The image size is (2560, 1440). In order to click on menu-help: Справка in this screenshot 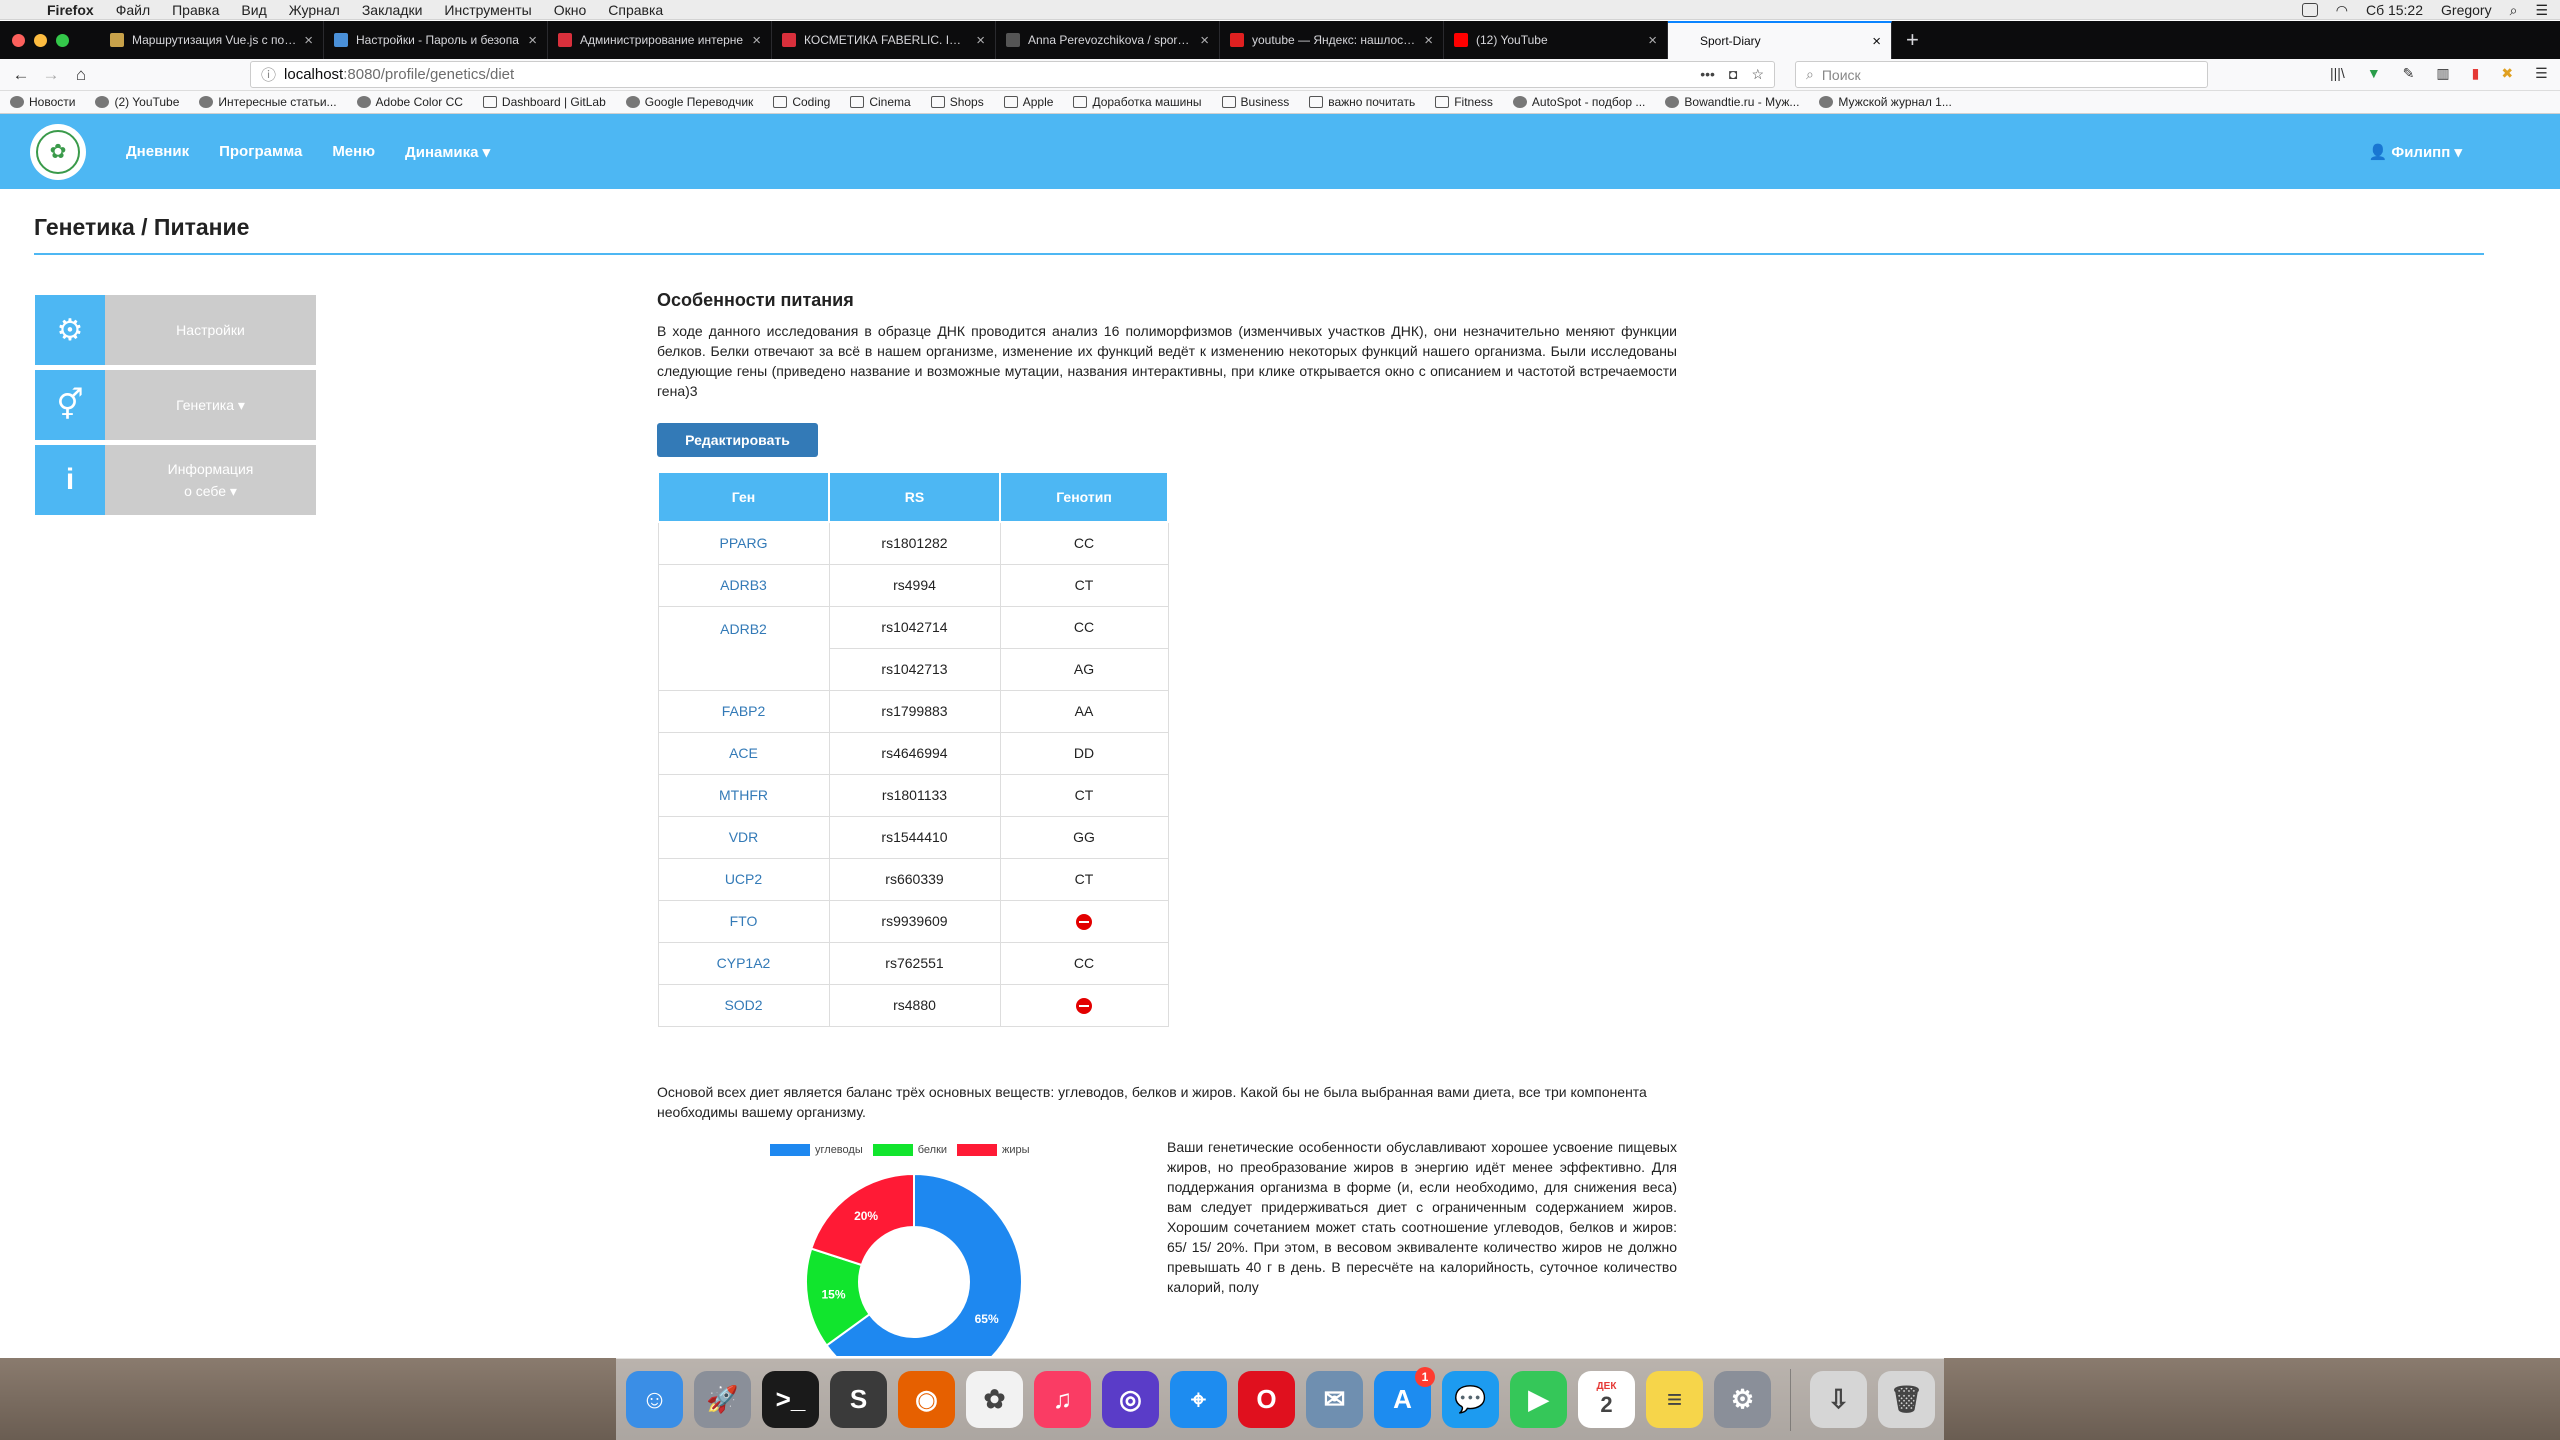, I will do `click(635, 10)`.